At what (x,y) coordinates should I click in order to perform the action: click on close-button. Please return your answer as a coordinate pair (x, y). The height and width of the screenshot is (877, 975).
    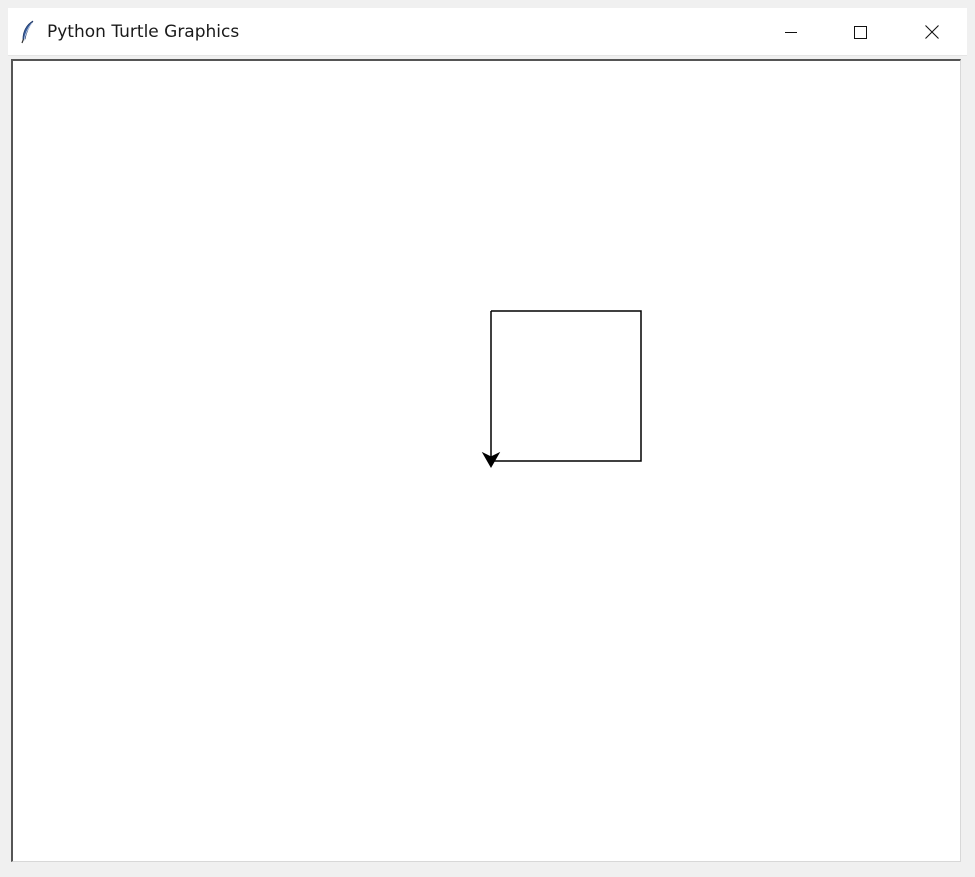
    Looking at the image, I should click on (932, 31).